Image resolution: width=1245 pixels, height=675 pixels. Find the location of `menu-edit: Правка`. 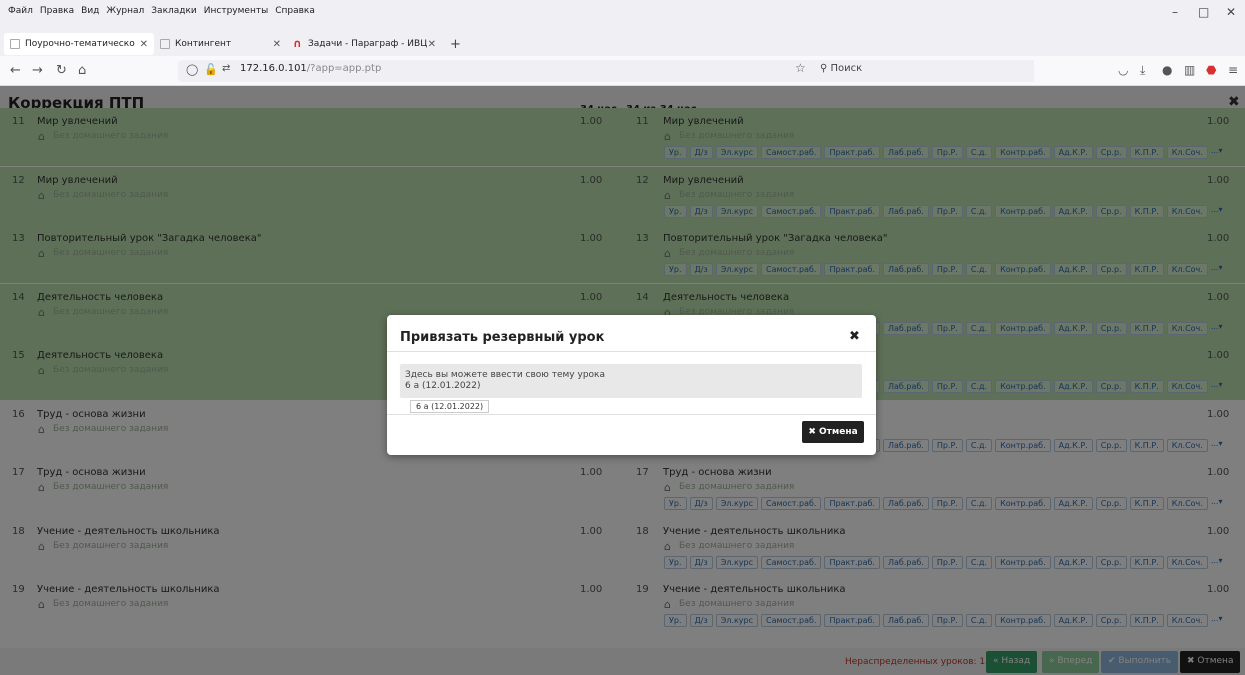

menu-edit: Правка is located at coordinates (57, 11).